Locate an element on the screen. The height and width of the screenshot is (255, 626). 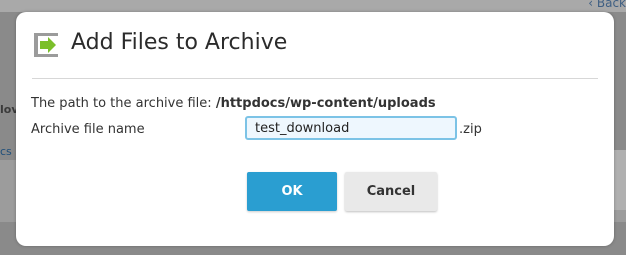
archive-name-label: Archive file name is located at coordinates (88, 129).